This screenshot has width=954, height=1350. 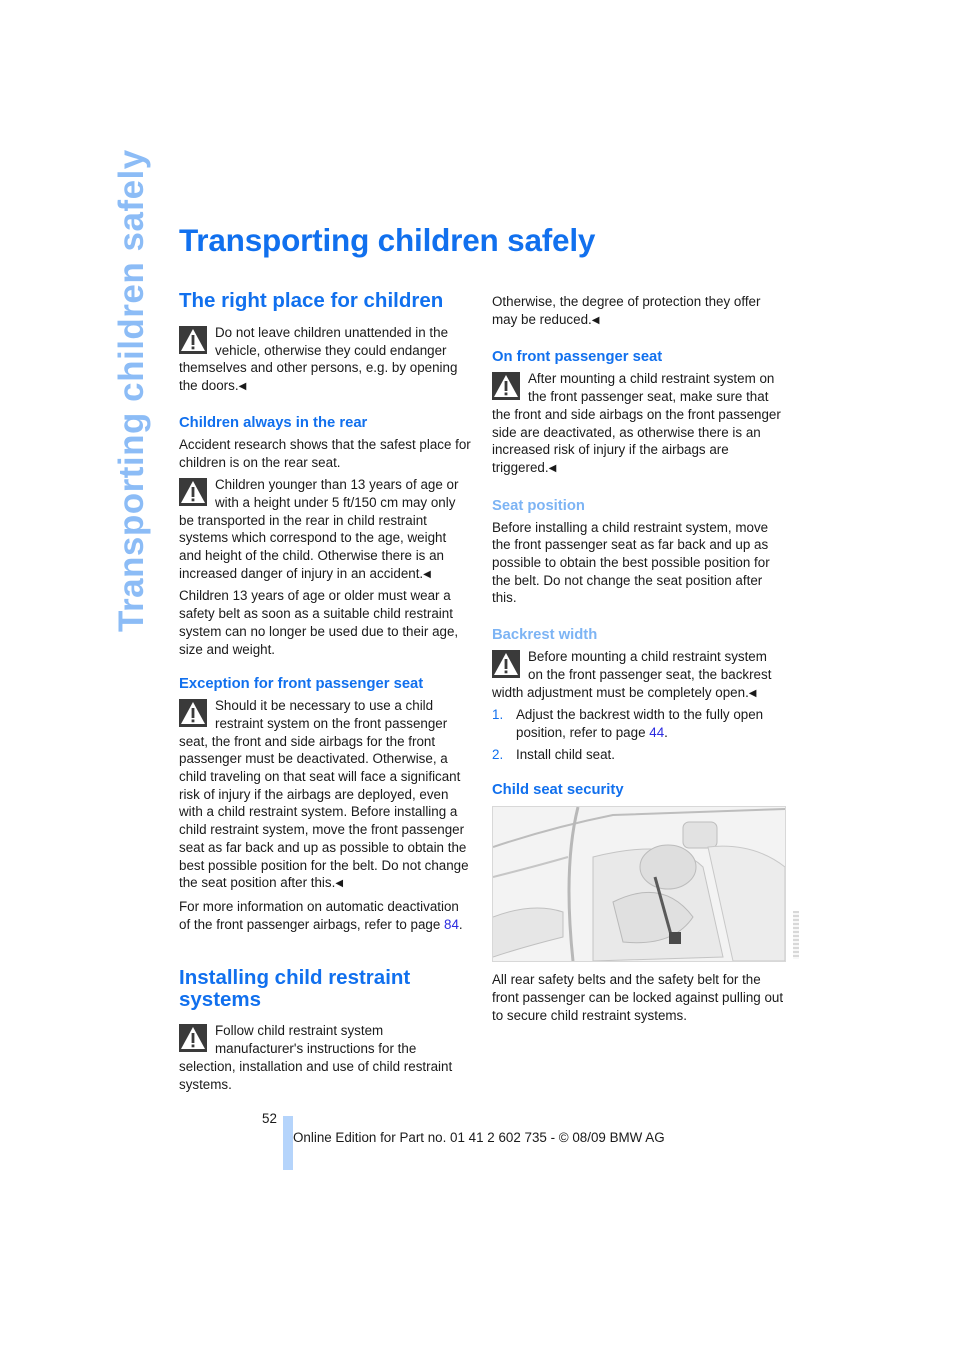 What do you see at coordinates (577, 357) in the screenshot?
I see `subheading-front-passenger-seat: On front passenger seat` at bounding box center [577, 357].